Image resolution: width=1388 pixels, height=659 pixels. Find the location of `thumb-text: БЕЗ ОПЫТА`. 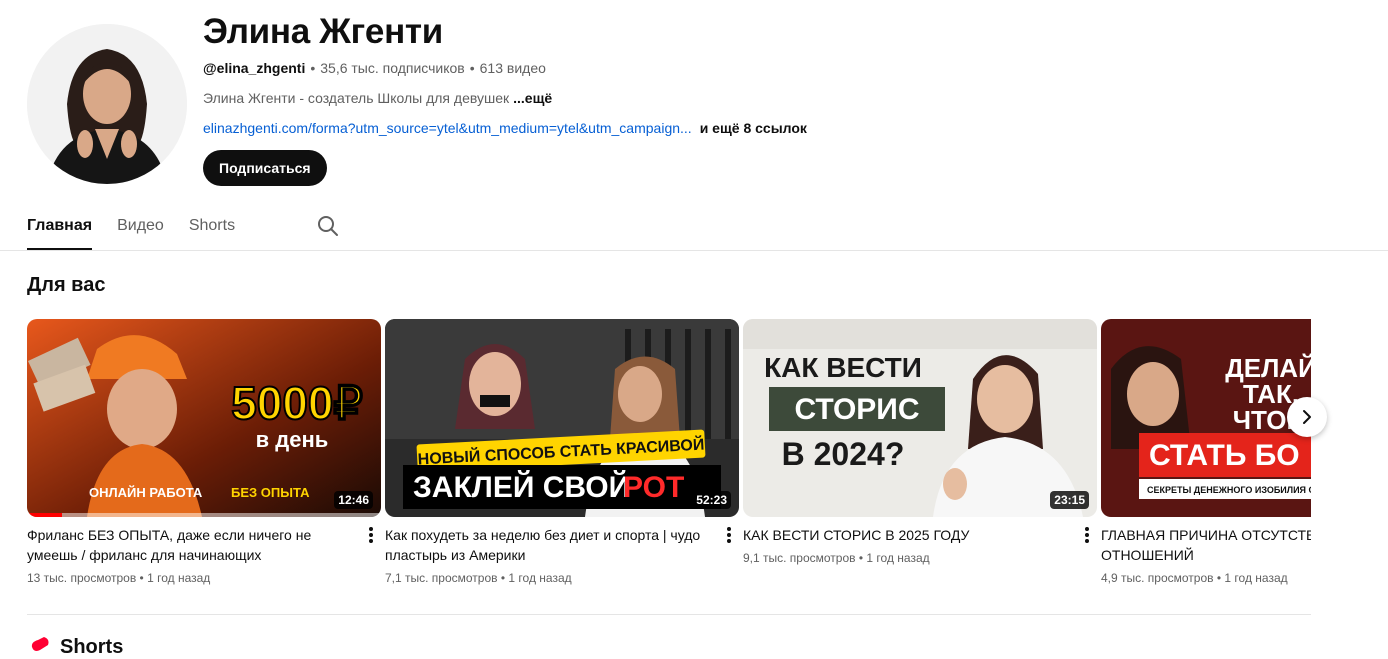

thumb-text: БЕЗ ОПЫТА is located at coordinates (270, 492).